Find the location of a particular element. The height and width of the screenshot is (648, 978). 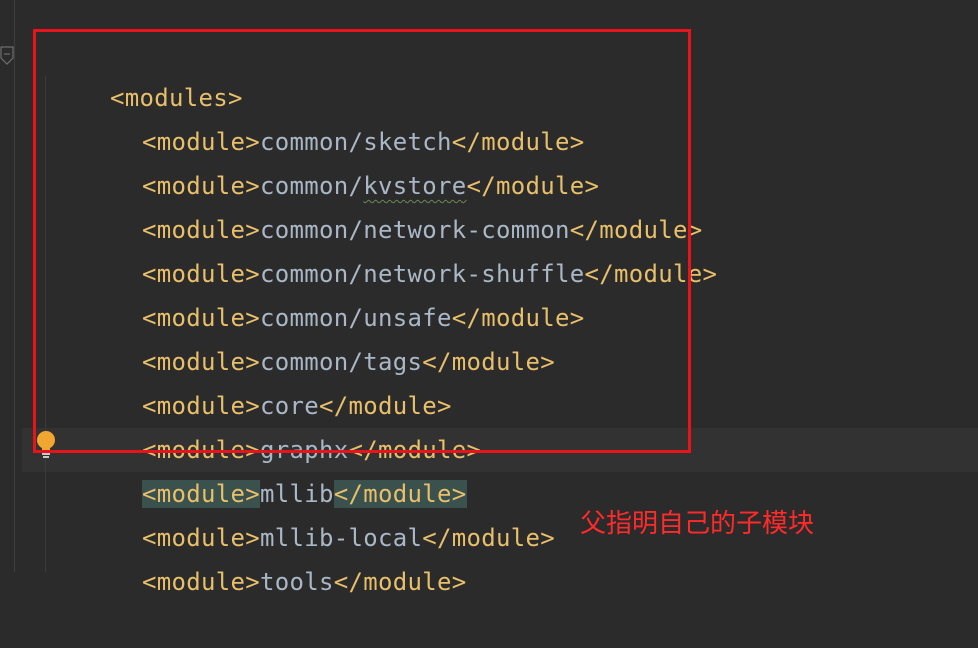

annotation-text: 父指明自己的子模块 is located at coordinates (697, 524).